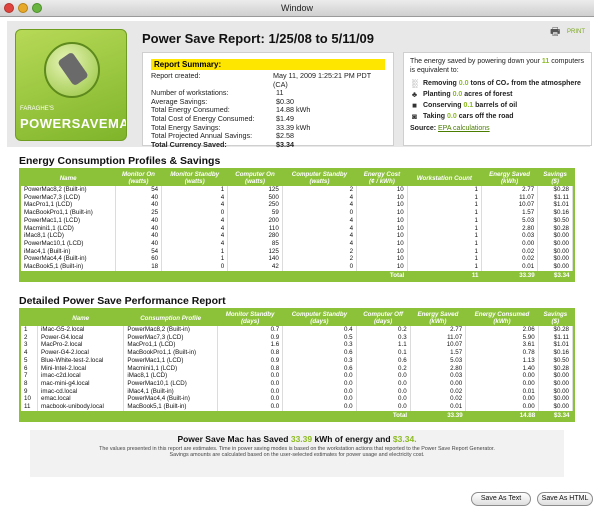 This screenshot has height=517, width=594. Describe the element at coordinates (555, 318) in the screenshot. I see `column-header: Savings ($)` at that location.